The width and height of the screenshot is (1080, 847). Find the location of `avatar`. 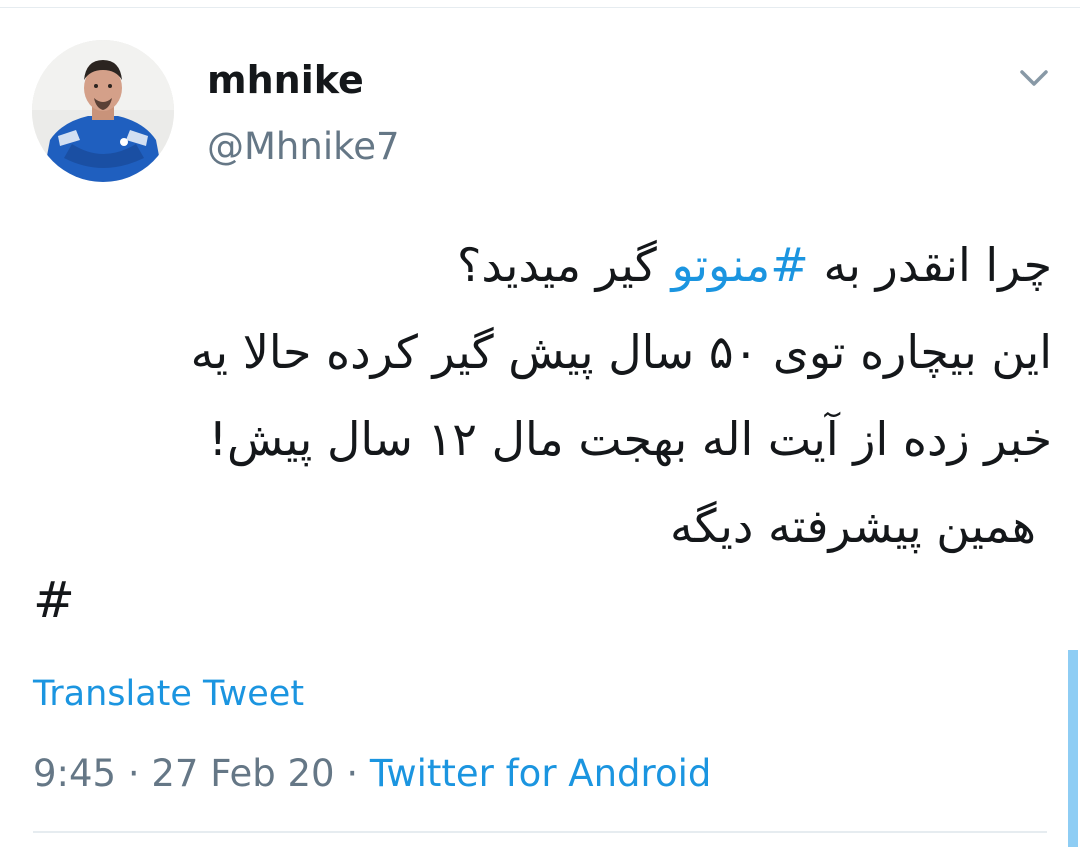

avatar is located at coordinates (103, 111).